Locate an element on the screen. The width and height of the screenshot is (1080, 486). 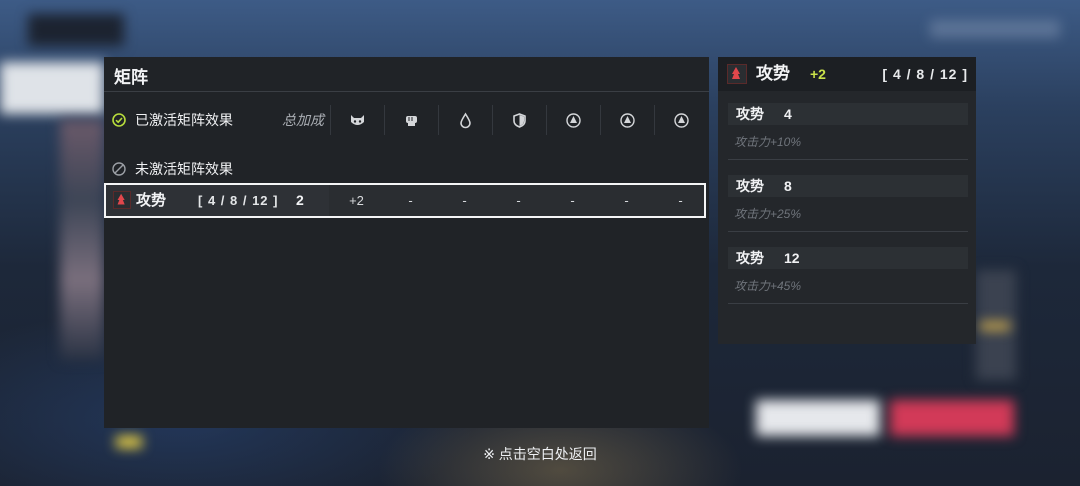
background-back-button is located at coordinates (76, 30).